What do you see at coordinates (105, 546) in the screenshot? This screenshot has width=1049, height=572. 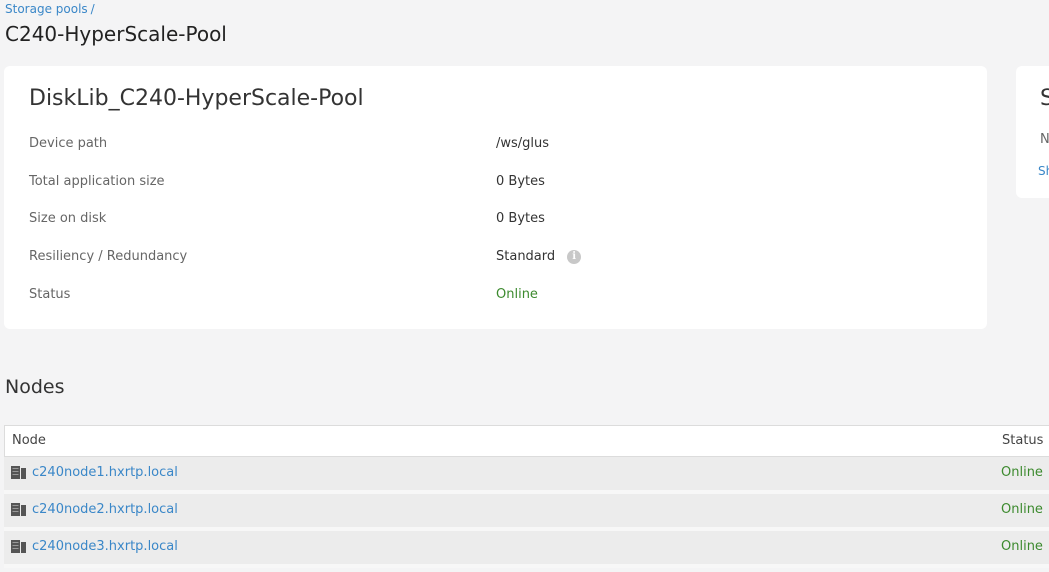 I see `node-link: c240node3.hxrtp.local` at bounding box center [105, 546].